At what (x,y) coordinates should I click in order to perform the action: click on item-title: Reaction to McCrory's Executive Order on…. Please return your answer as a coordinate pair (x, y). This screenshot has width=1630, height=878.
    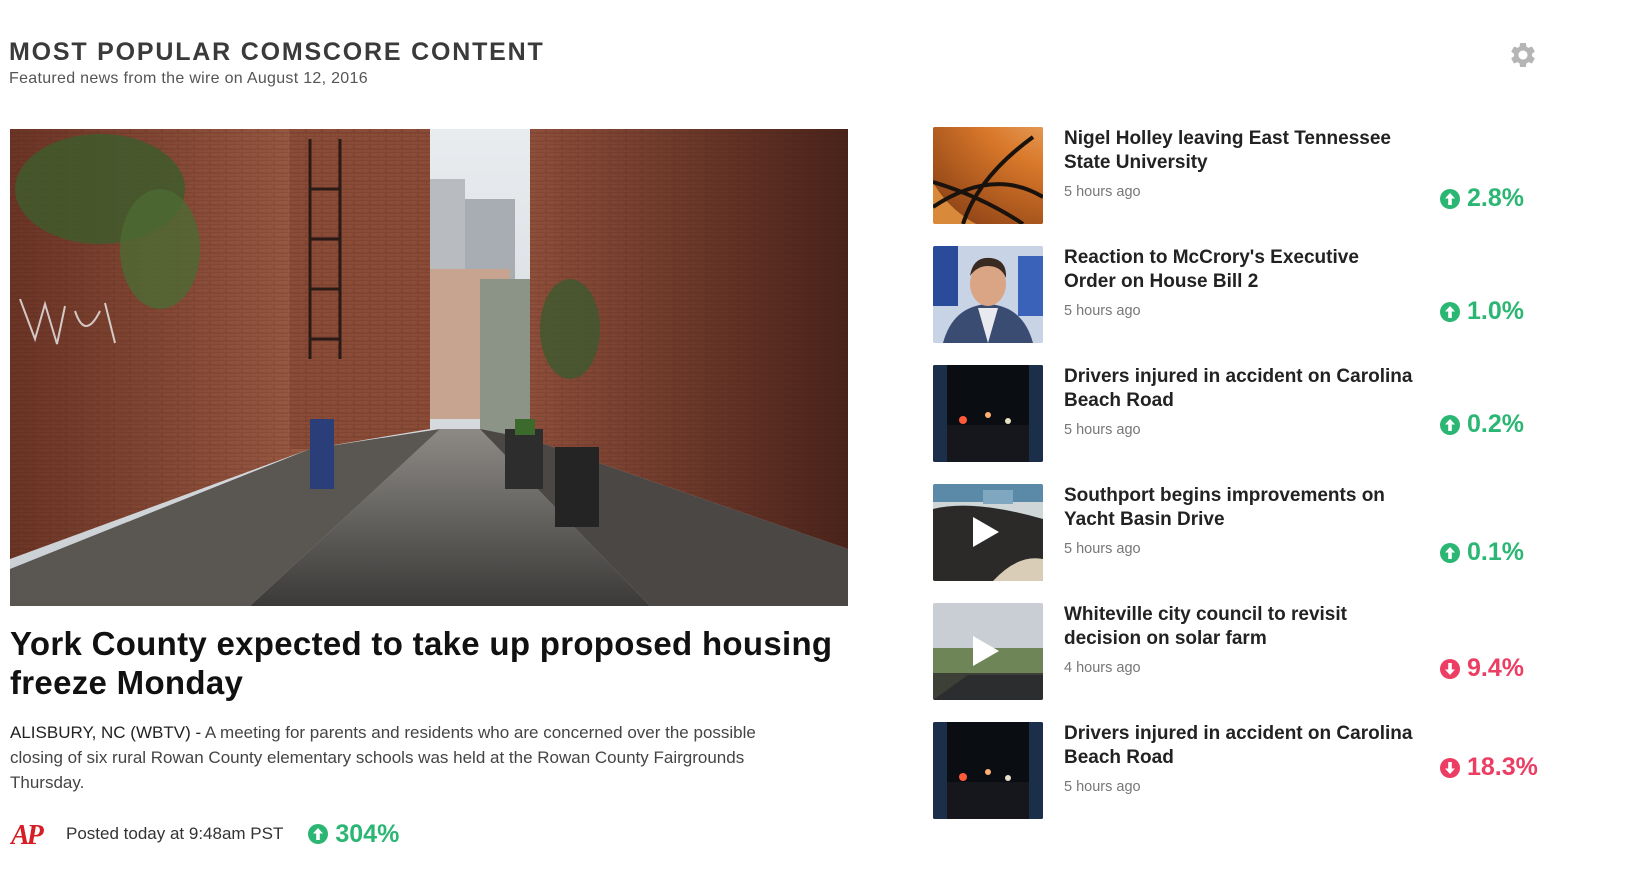
    Looking at the image, I should click on (1239, 270).